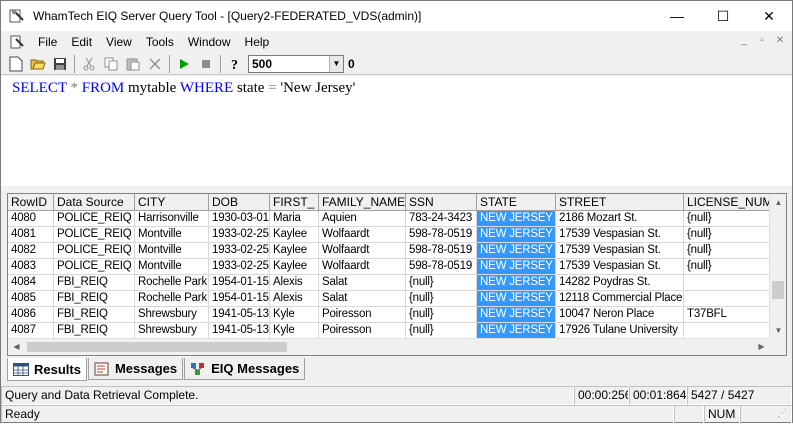  What do you see at coordinates (762, 41) in the screenshot?
I see `mdi-restore-button: ▫` at bounding box center [762, 41].